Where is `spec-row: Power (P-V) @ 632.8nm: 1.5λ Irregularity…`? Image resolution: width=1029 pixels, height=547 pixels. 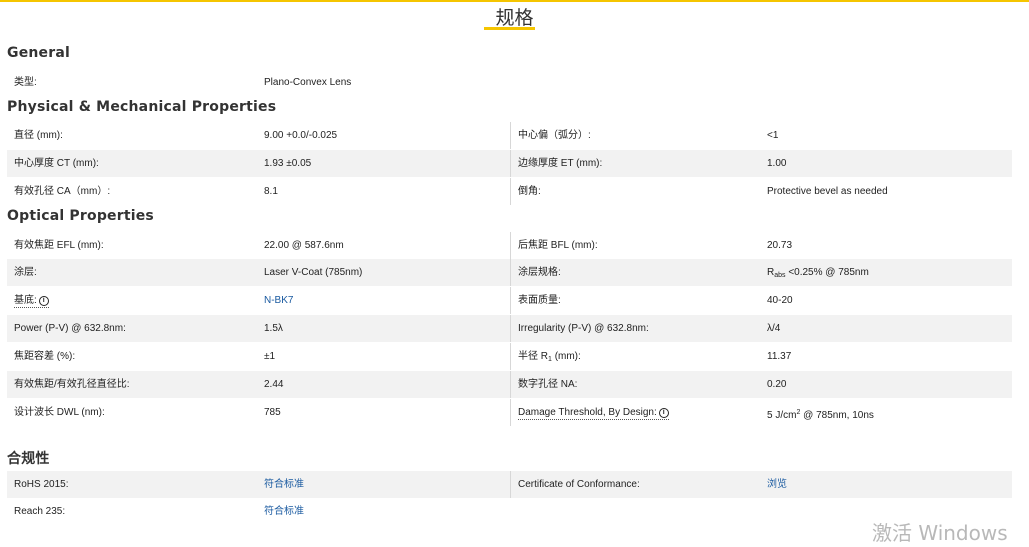 spec-row: Power (P-V) @ 632.8nm: 1.5λ Irregularity… is located at coordinates (509, 328).